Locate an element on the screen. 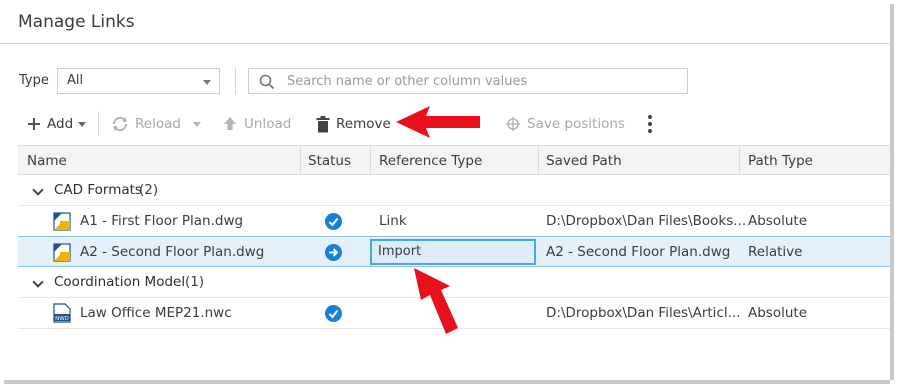  save-positions-label: Save positions is located at coordinates (576, 124).